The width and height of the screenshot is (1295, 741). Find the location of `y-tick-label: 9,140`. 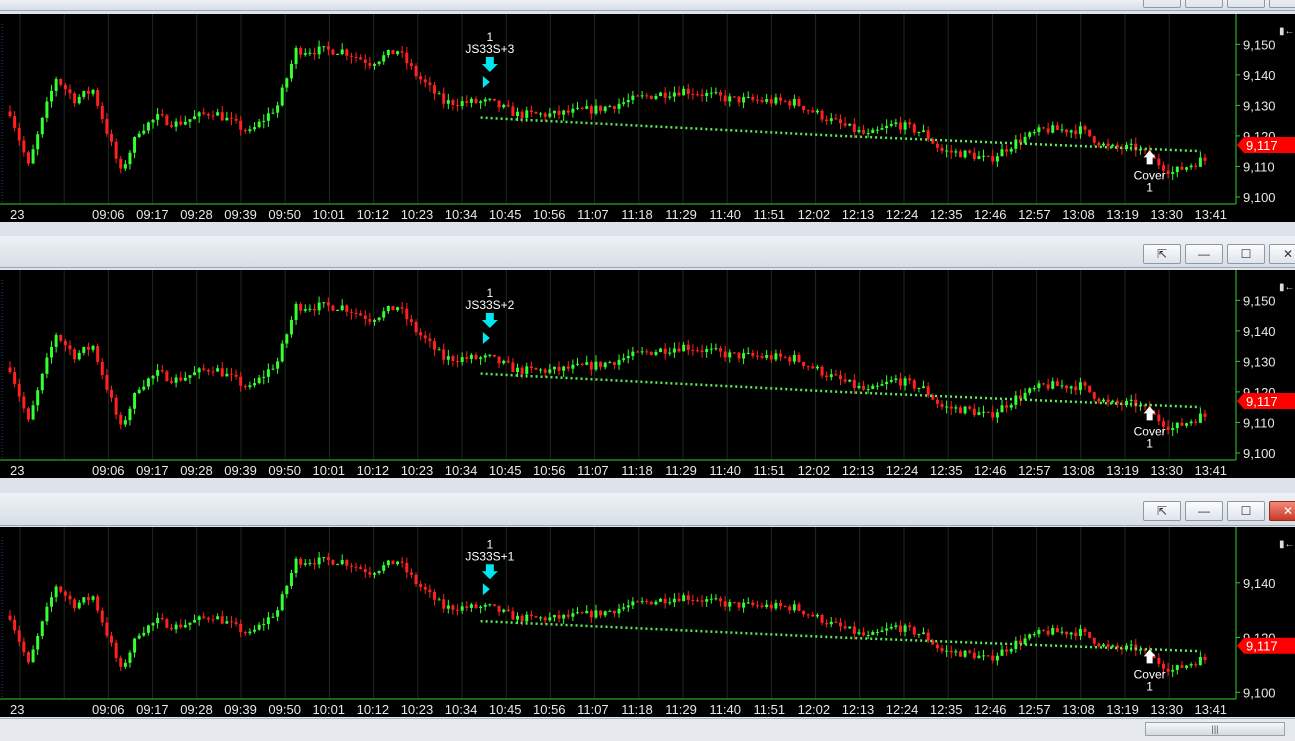

y-tick-label: 9,140 is located at coordinates (1259, 583).